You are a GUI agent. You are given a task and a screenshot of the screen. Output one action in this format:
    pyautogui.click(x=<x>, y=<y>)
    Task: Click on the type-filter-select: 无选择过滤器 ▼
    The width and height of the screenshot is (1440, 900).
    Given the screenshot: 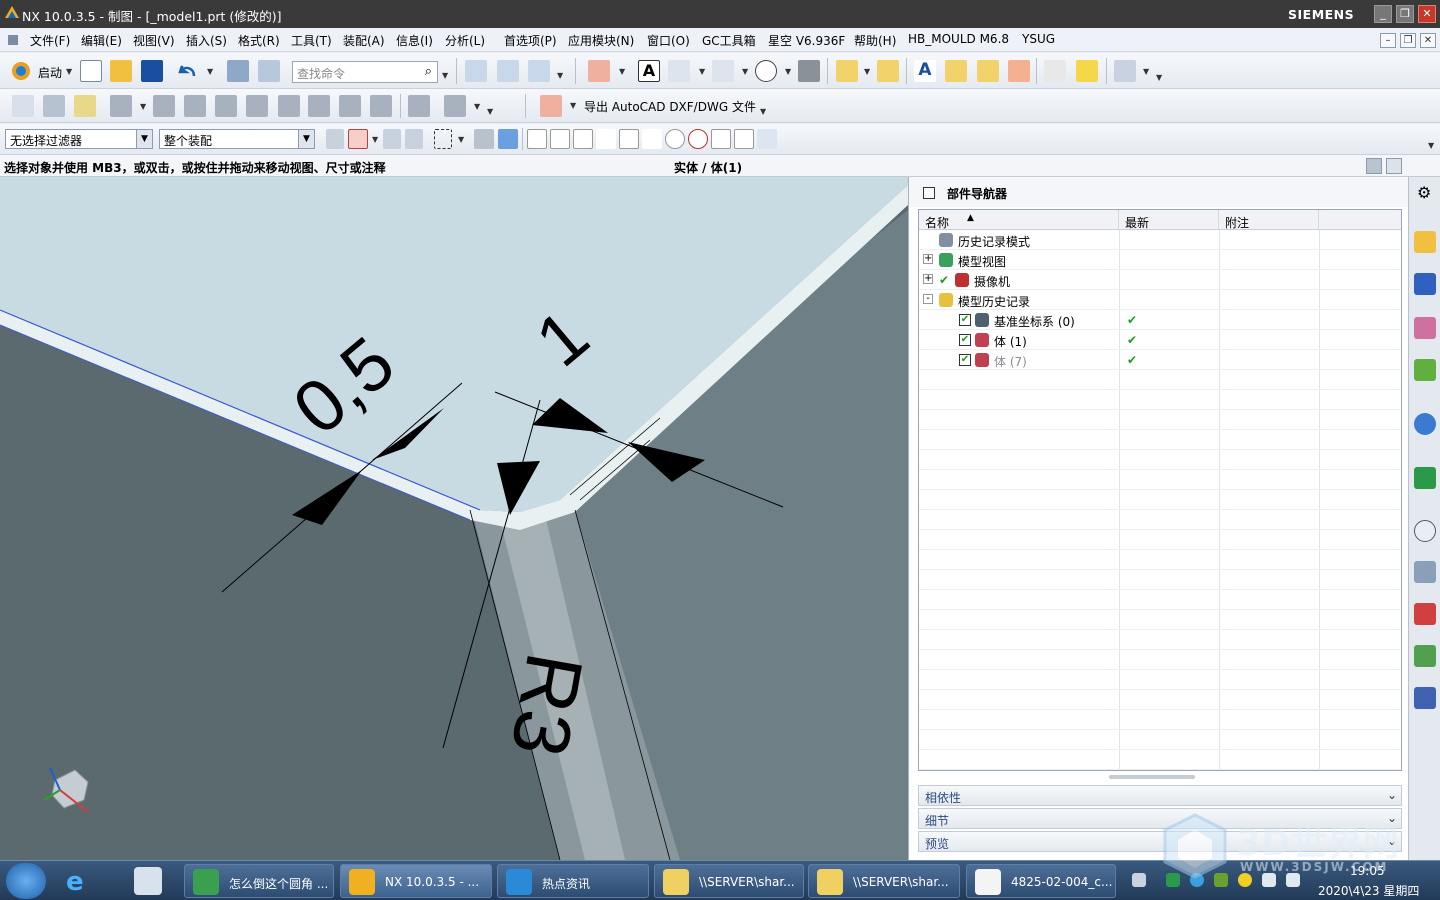 What is the action you would take?
    pyautogui.click(x=79, y=139)
    